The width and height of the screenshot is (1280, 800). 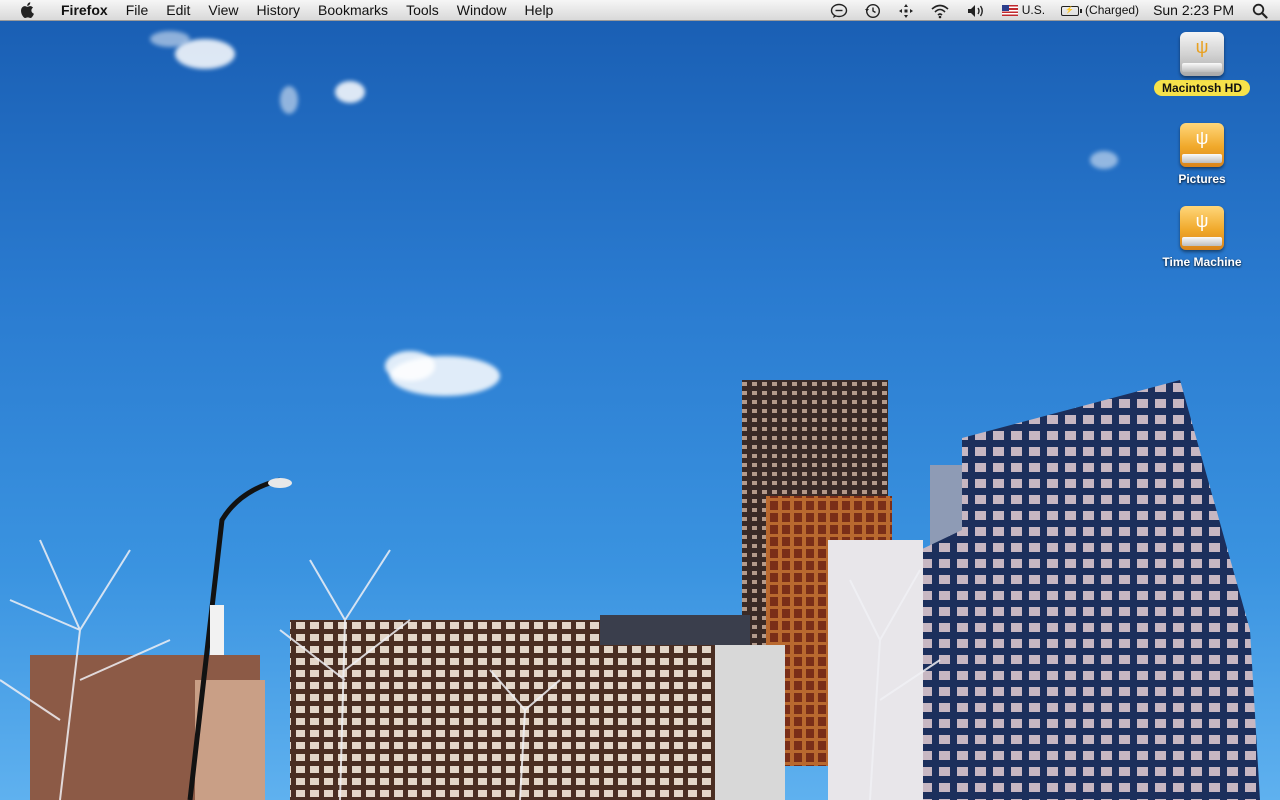 I want to click on input-source-menu: U.S., so click(x=1023, y=10).